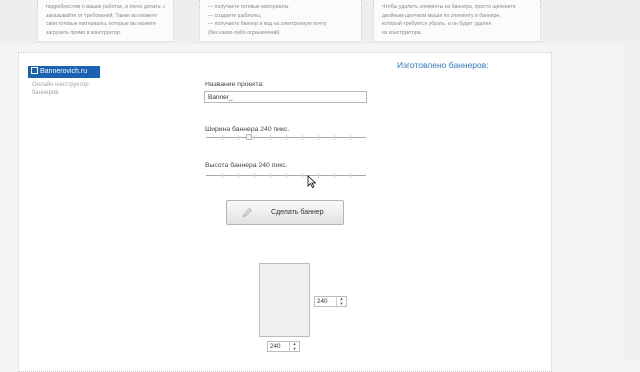 Image resolution: width=640 pixels, height=372 pixels. What do you see at coordinates (34, 70) in the screenshot?
I see `logo-square-icon` at bounding box center [34, 70].